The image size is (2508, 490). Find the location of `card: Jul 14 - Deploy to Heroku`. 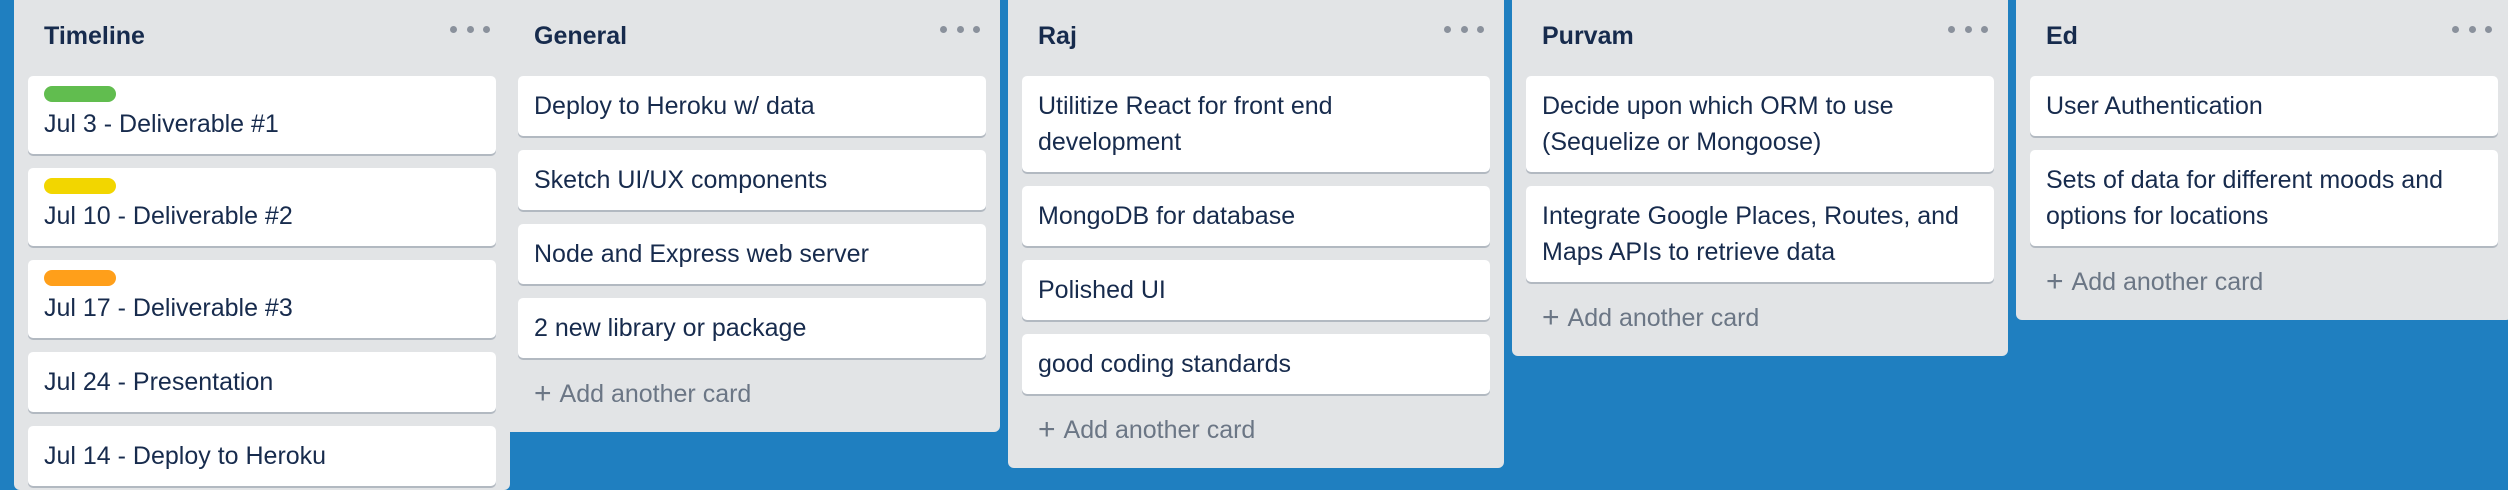

card: Jul 14 - Deploy to Heroku is located at coordinates (262, 456).